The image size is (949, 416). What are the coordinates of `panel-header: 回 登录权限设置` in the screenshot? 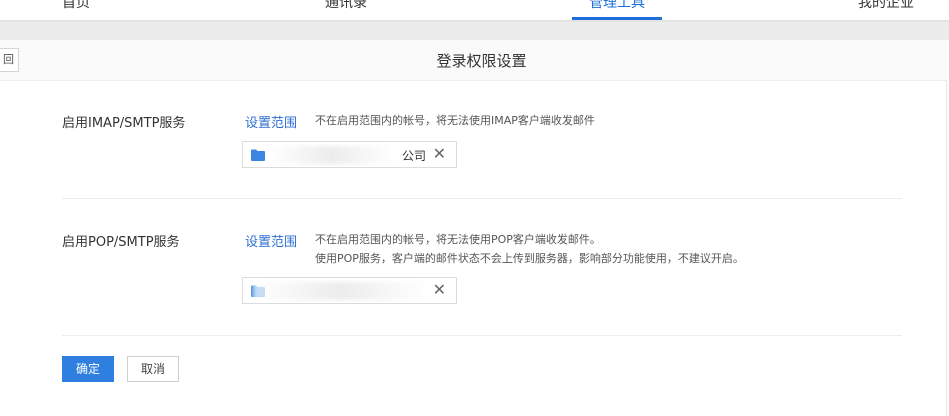 It's located at (473, 60).